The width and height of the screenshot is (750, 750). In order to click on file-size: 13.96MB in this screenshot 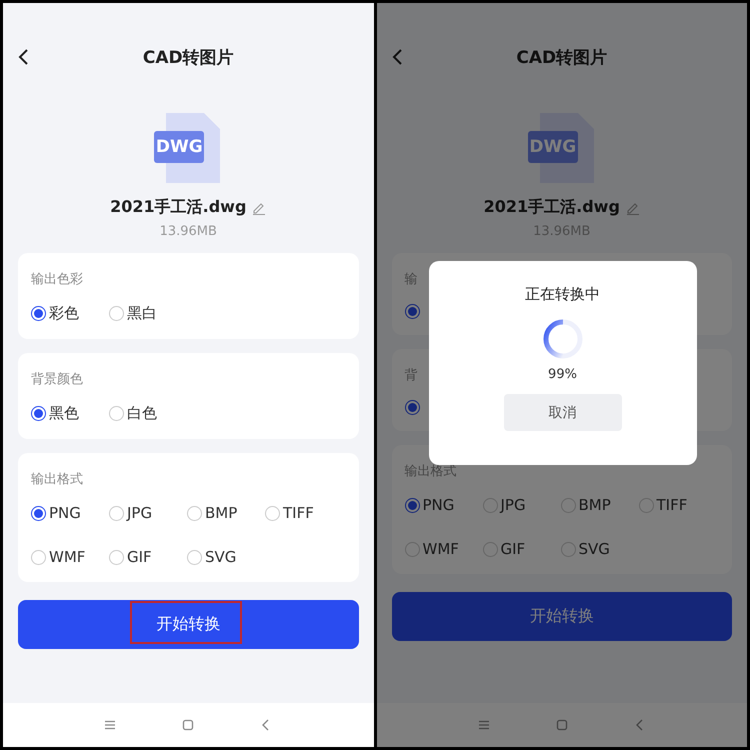, I will do `click(188, 231)`.